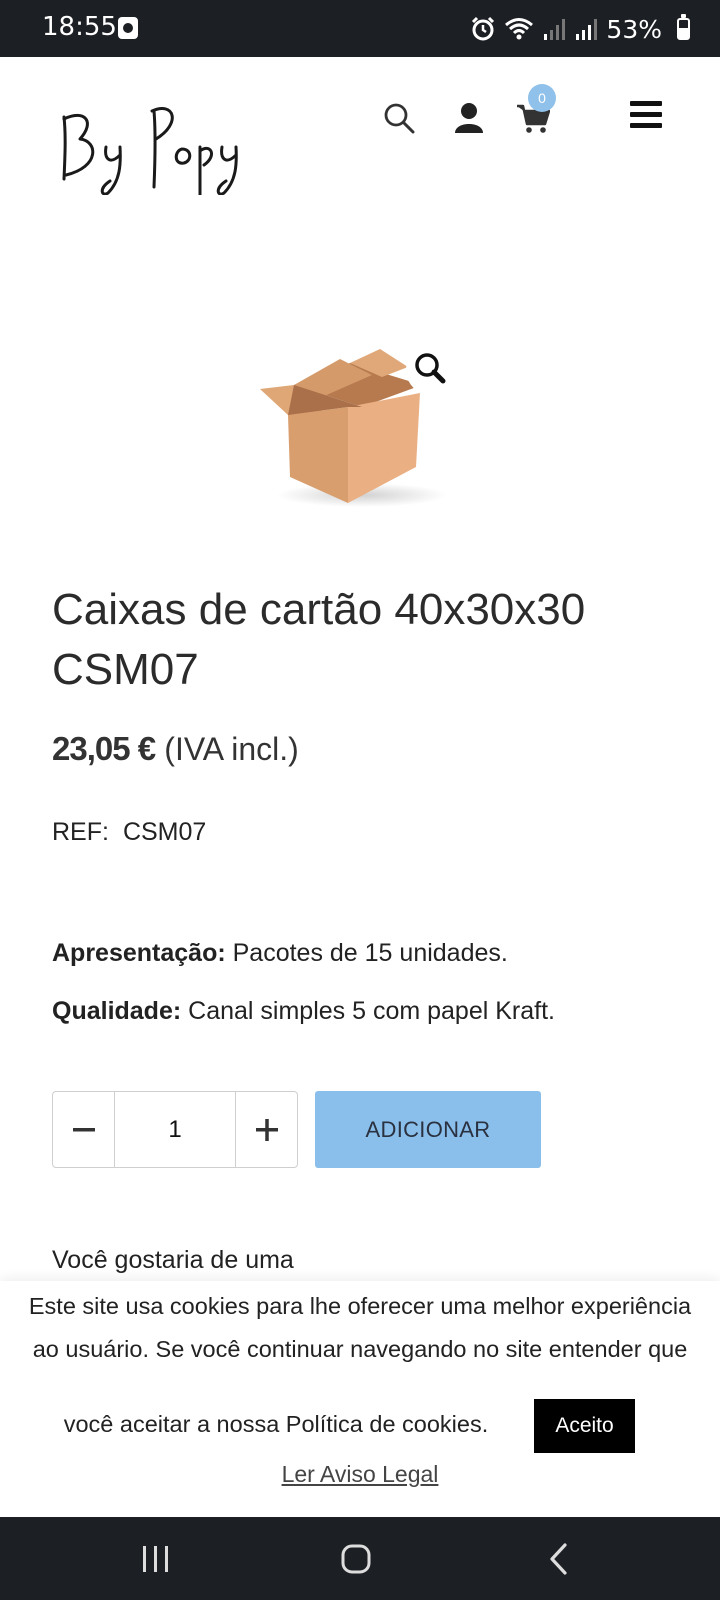  I want to click on spec-presentation: Apresentação: Pacotes de 15 unidades., so click(280, 953).